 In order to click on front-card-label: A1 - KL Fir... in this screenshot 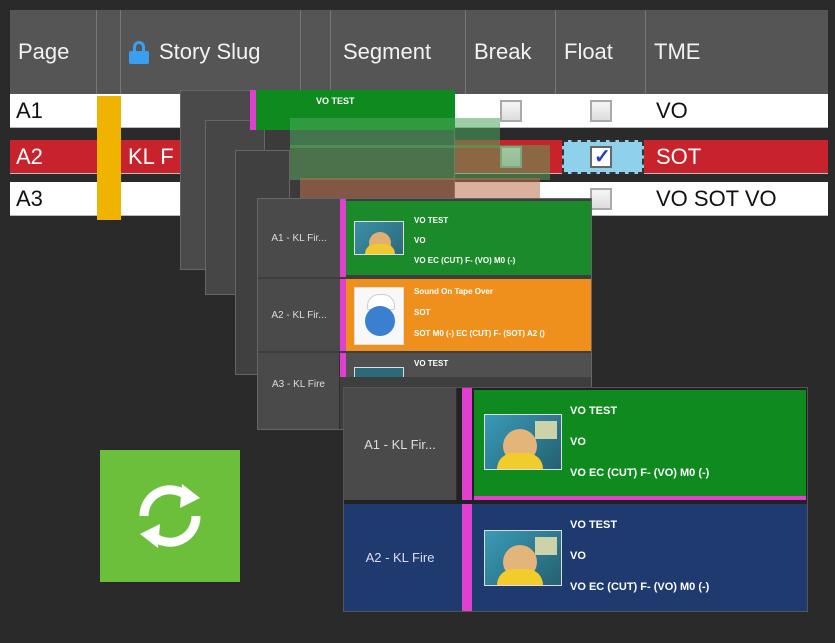, I will do `click(400, 444)`.